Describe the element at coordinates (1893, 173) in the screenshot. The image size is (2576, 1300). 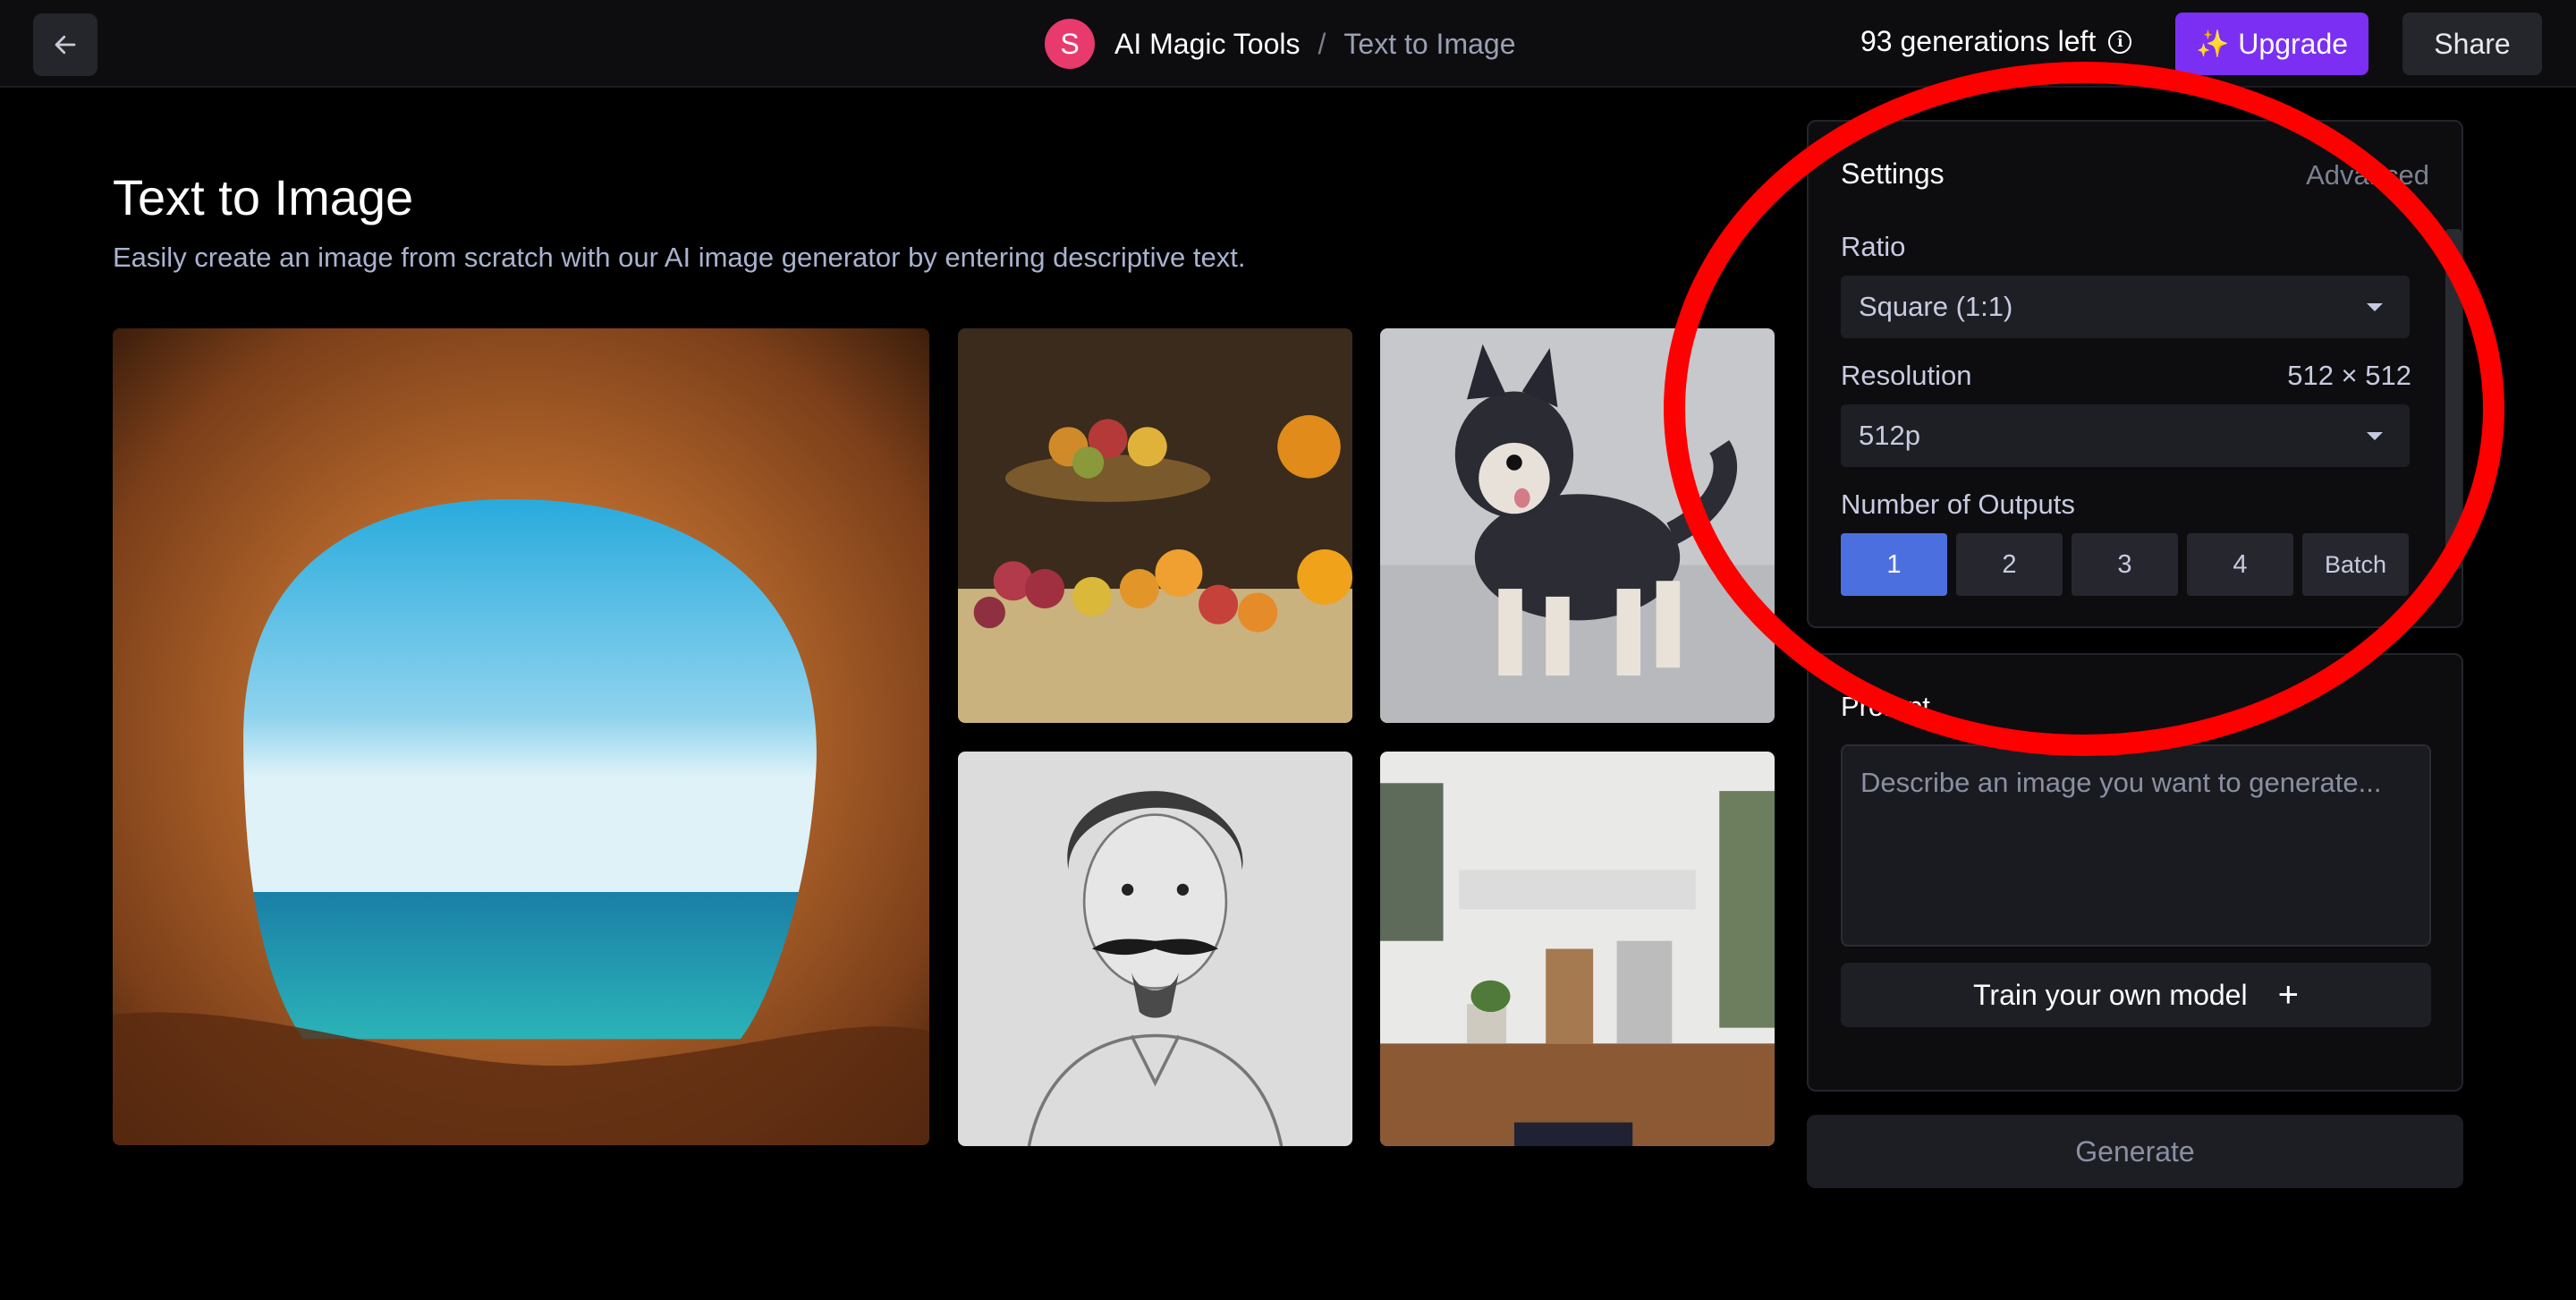
I see `settings-title: Settings` at that location.